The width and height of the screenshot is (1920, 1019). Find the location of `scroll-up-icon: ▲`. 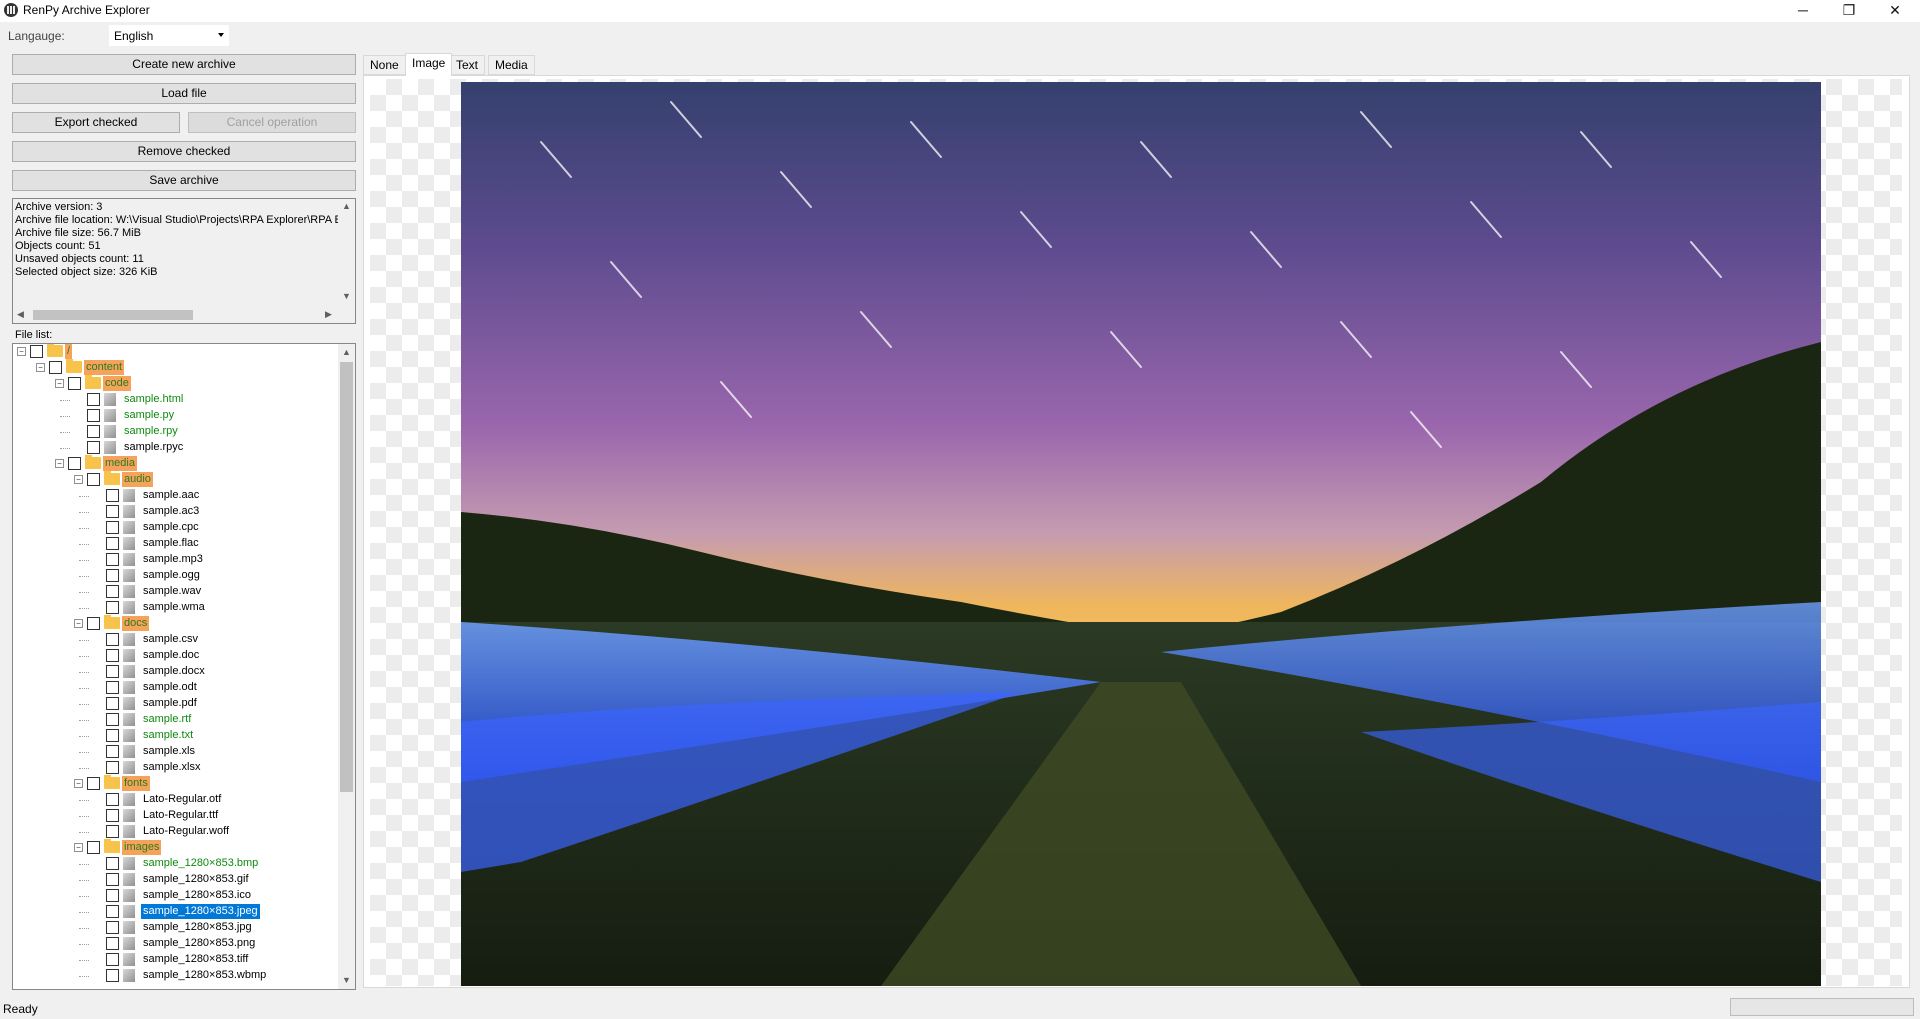

scroll-up-icon: ▲ is located at coordinates (346, 352).